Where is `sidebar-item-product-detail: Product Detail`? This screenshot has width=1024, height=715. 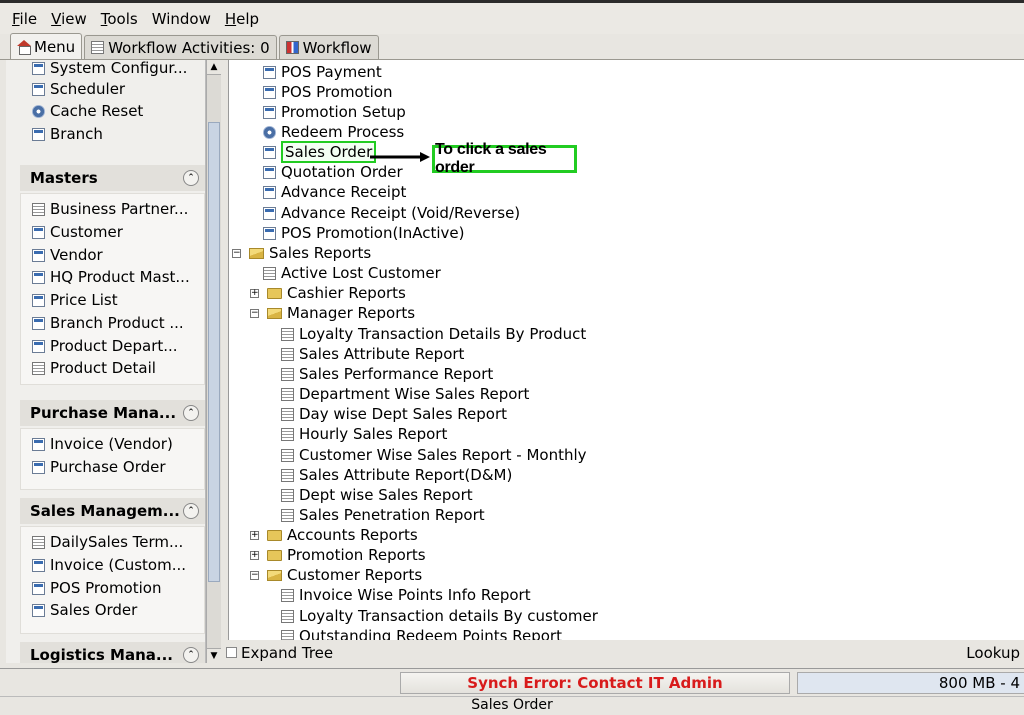 sidebar-item-product-detail: Product Detail is located at coordinates (94, 368).